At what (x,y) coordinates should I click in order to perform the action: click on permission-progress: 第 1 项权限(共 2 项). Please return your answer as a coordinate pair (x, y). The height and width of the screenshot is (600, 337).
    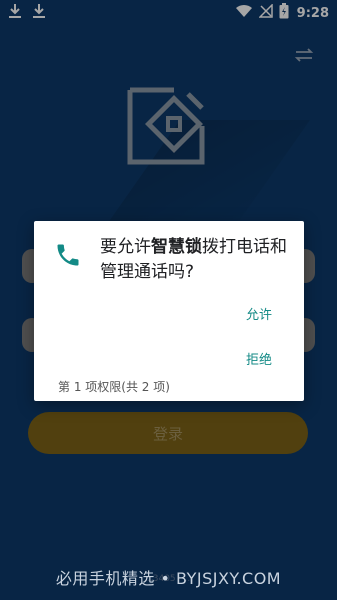
    Looking at the image, I should click on (114, 387).